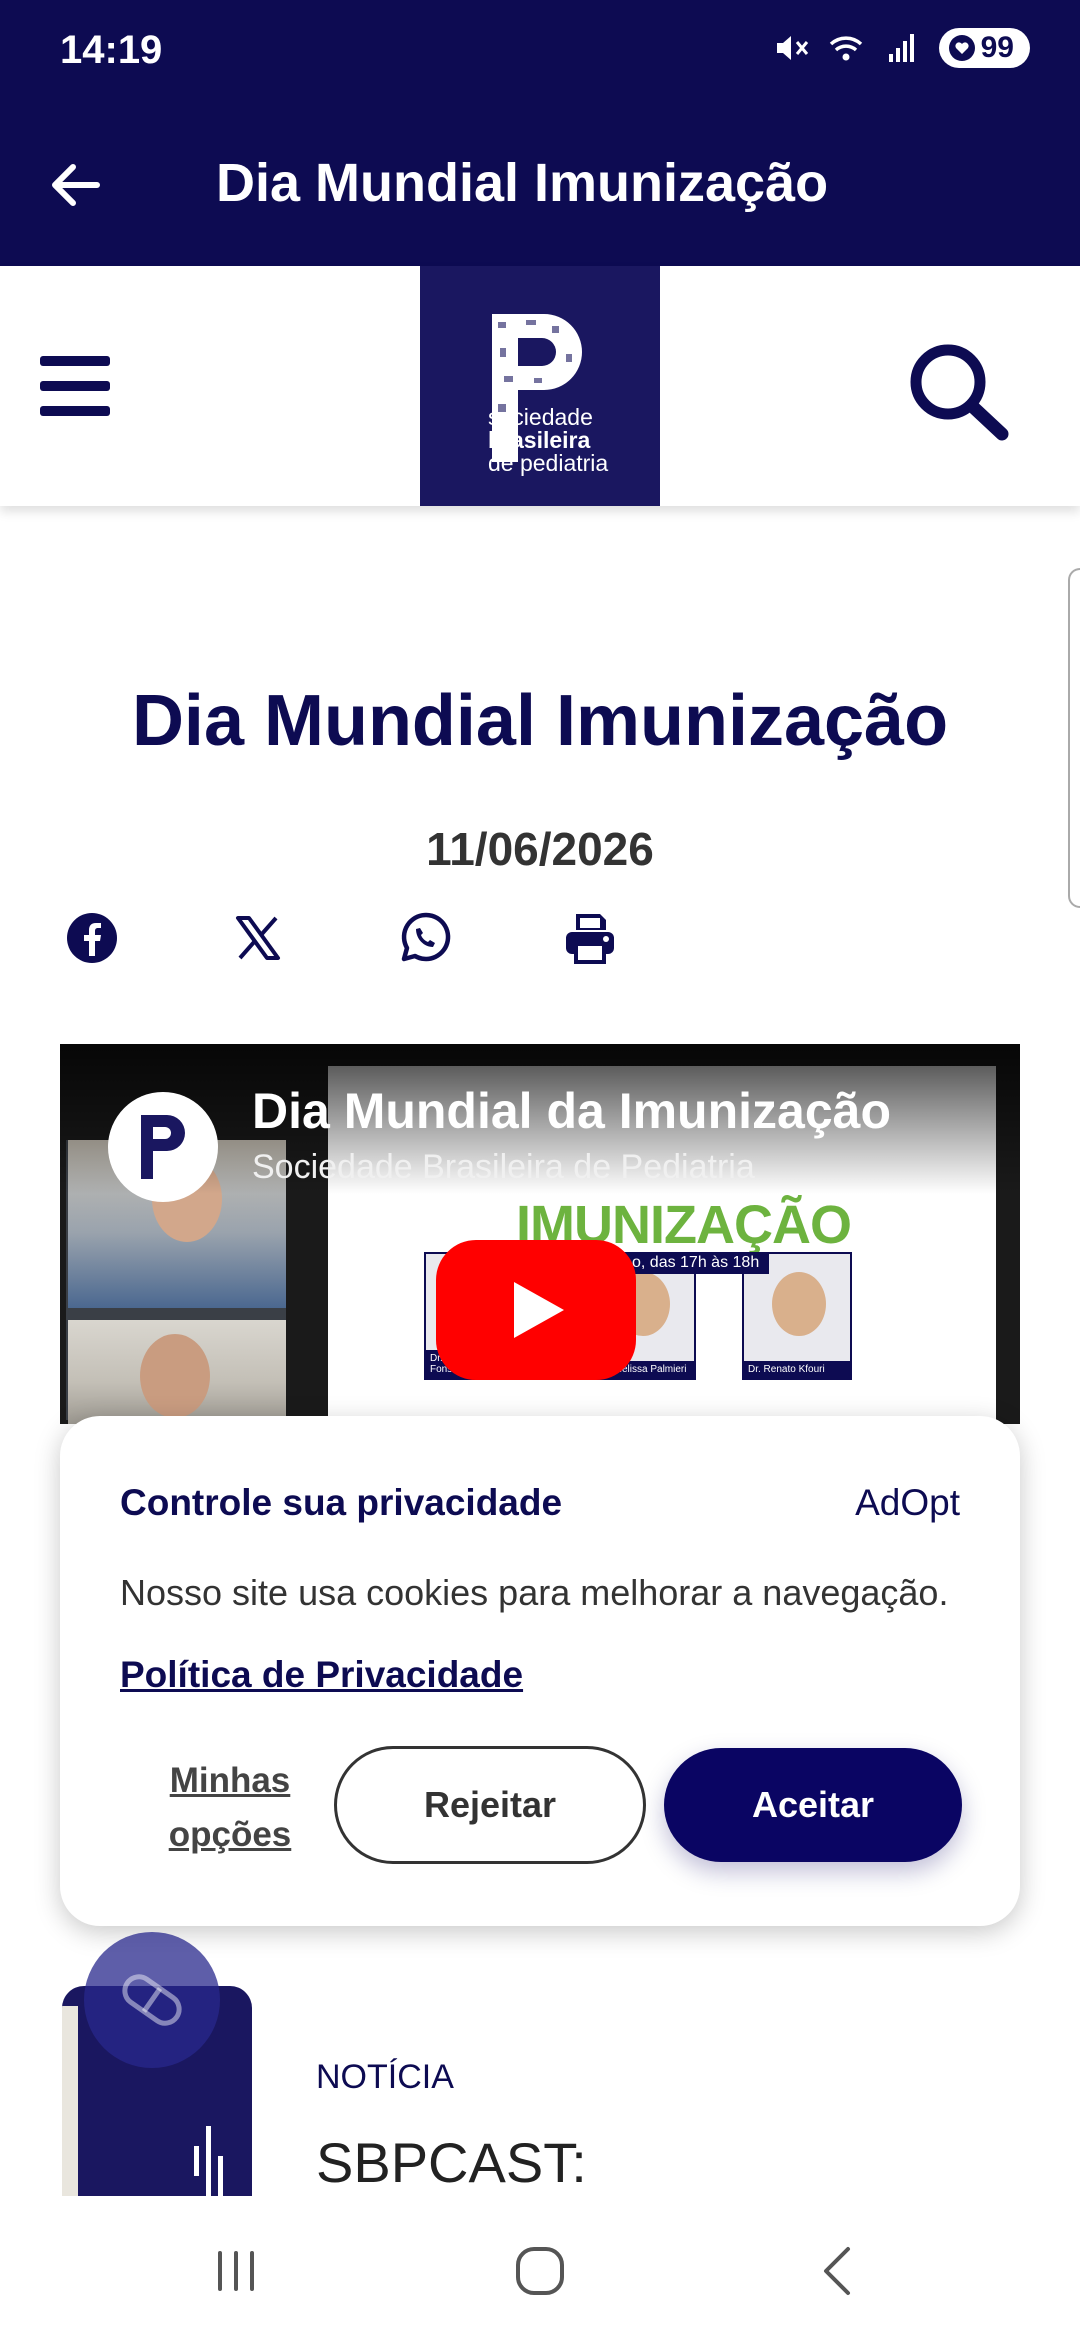 The width and height of the screenshot is (1080, 2340). Describe the element at coordinates (92, 938) in the screenshot. I see `facebook-icon` at that location.